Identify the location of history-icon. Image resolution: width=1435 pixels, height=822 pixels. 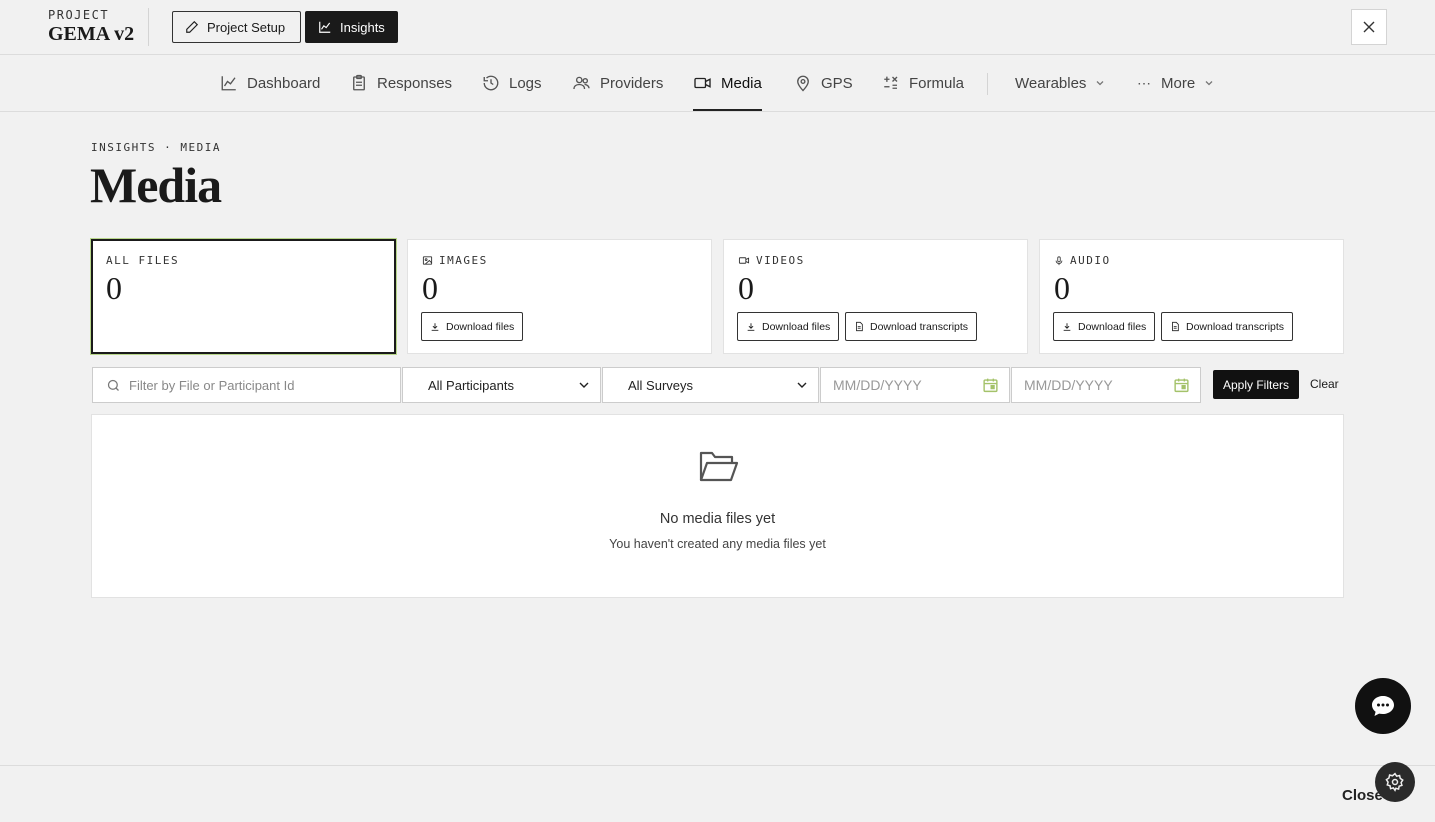
(491, 83).